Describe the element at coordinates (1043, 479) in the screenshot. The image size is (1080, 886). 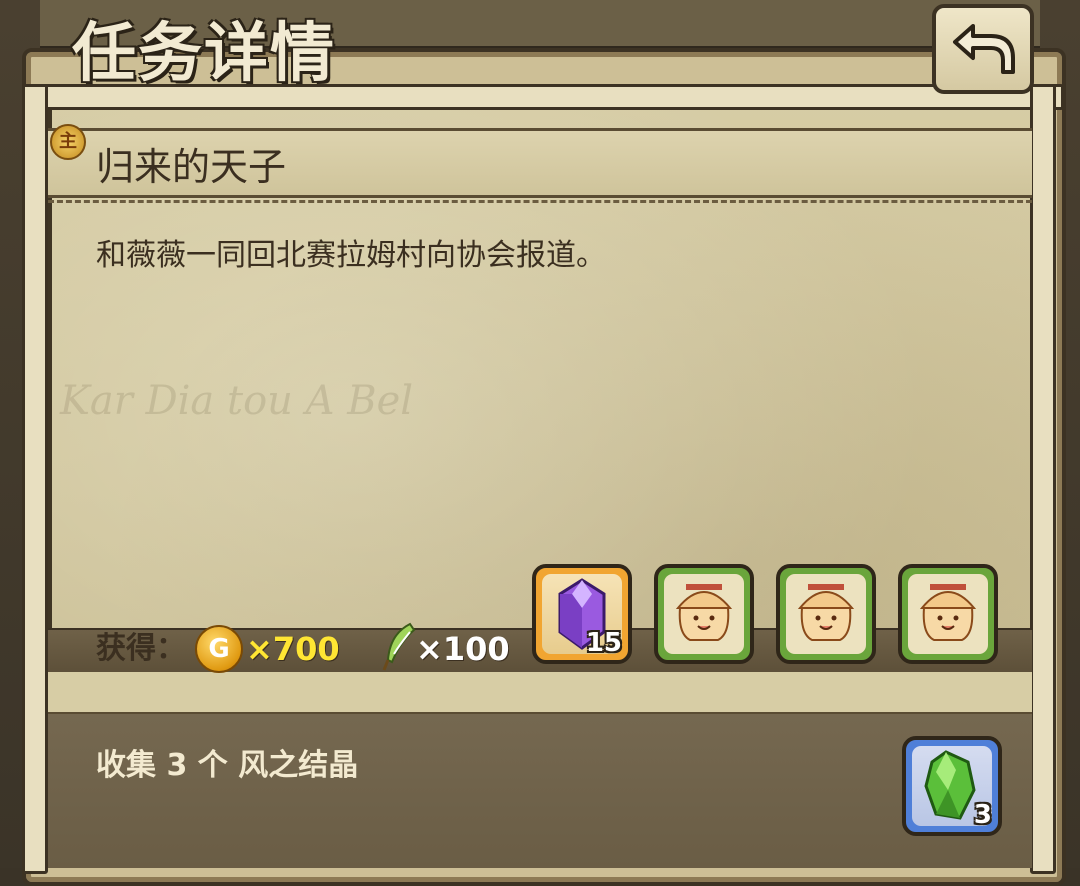
I see `panel-rail-right` at that location.